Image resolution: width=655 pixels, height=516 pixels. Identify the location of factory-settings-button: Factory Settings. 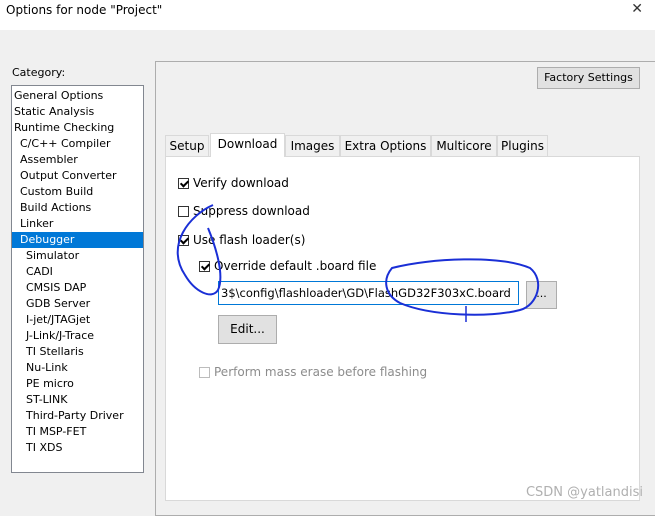
(588, 78).